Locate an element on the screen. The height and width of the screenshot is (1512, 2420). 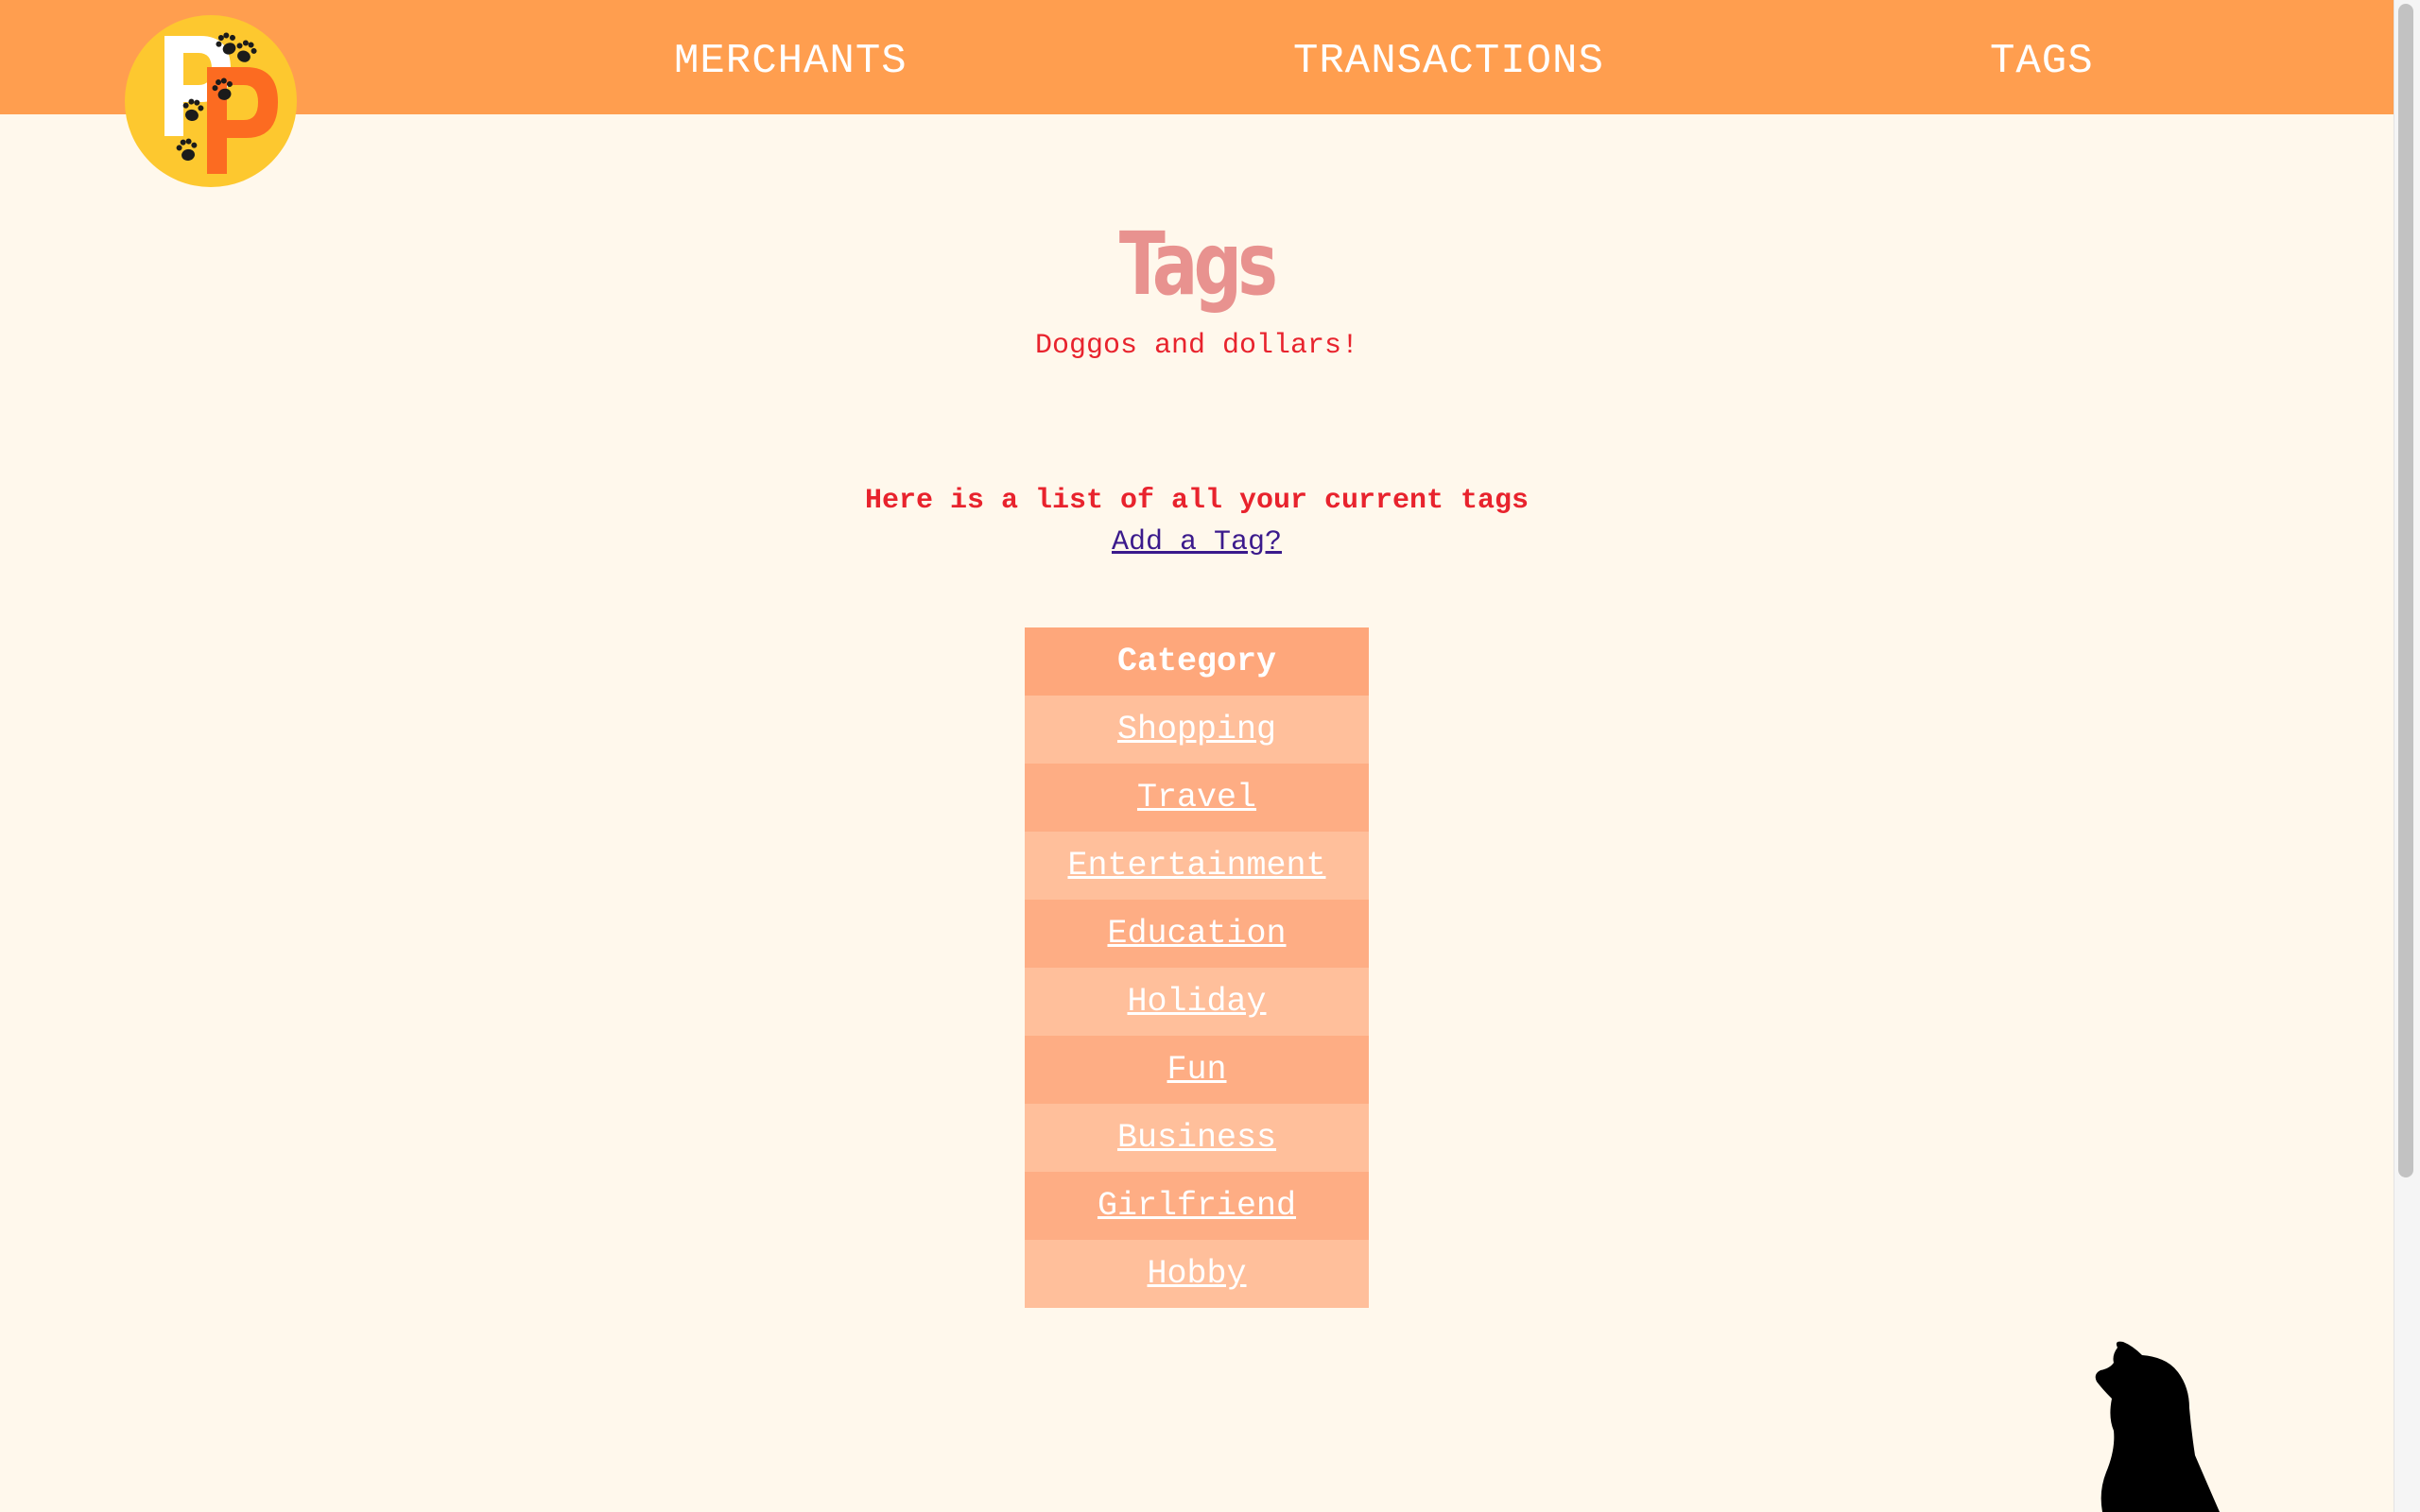
tag-link-travel: Travel is located at coordinates (1196, 797).